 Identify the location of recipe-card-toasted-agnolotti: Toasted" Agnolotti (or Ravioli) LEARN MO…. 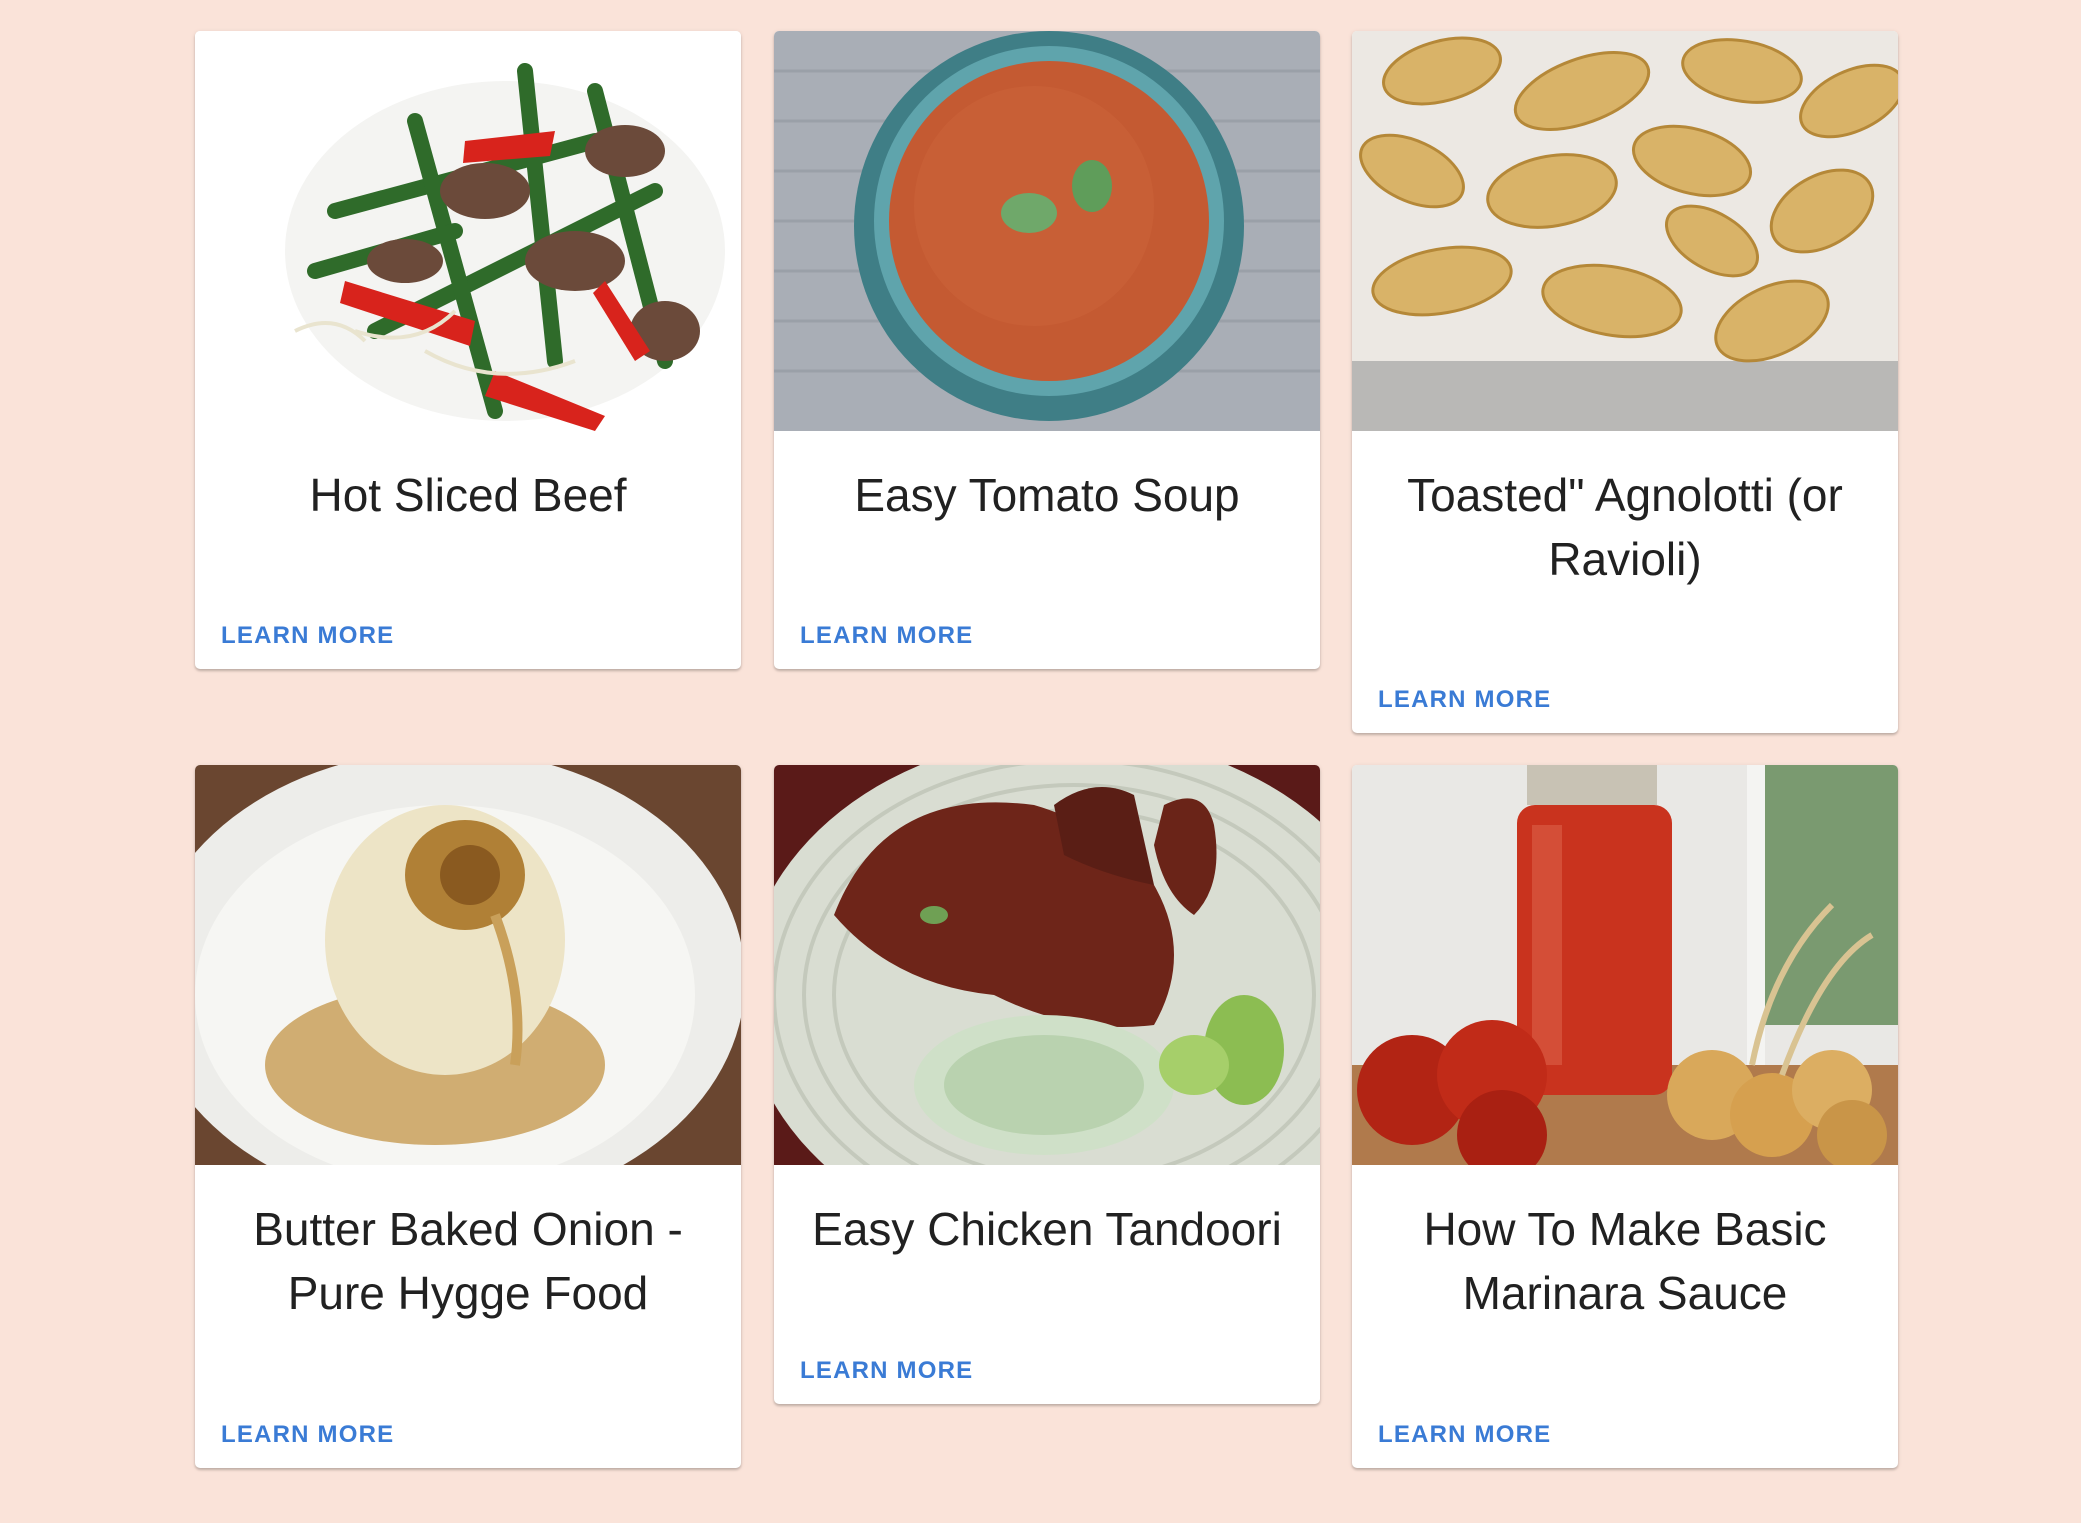
(1625, 382).